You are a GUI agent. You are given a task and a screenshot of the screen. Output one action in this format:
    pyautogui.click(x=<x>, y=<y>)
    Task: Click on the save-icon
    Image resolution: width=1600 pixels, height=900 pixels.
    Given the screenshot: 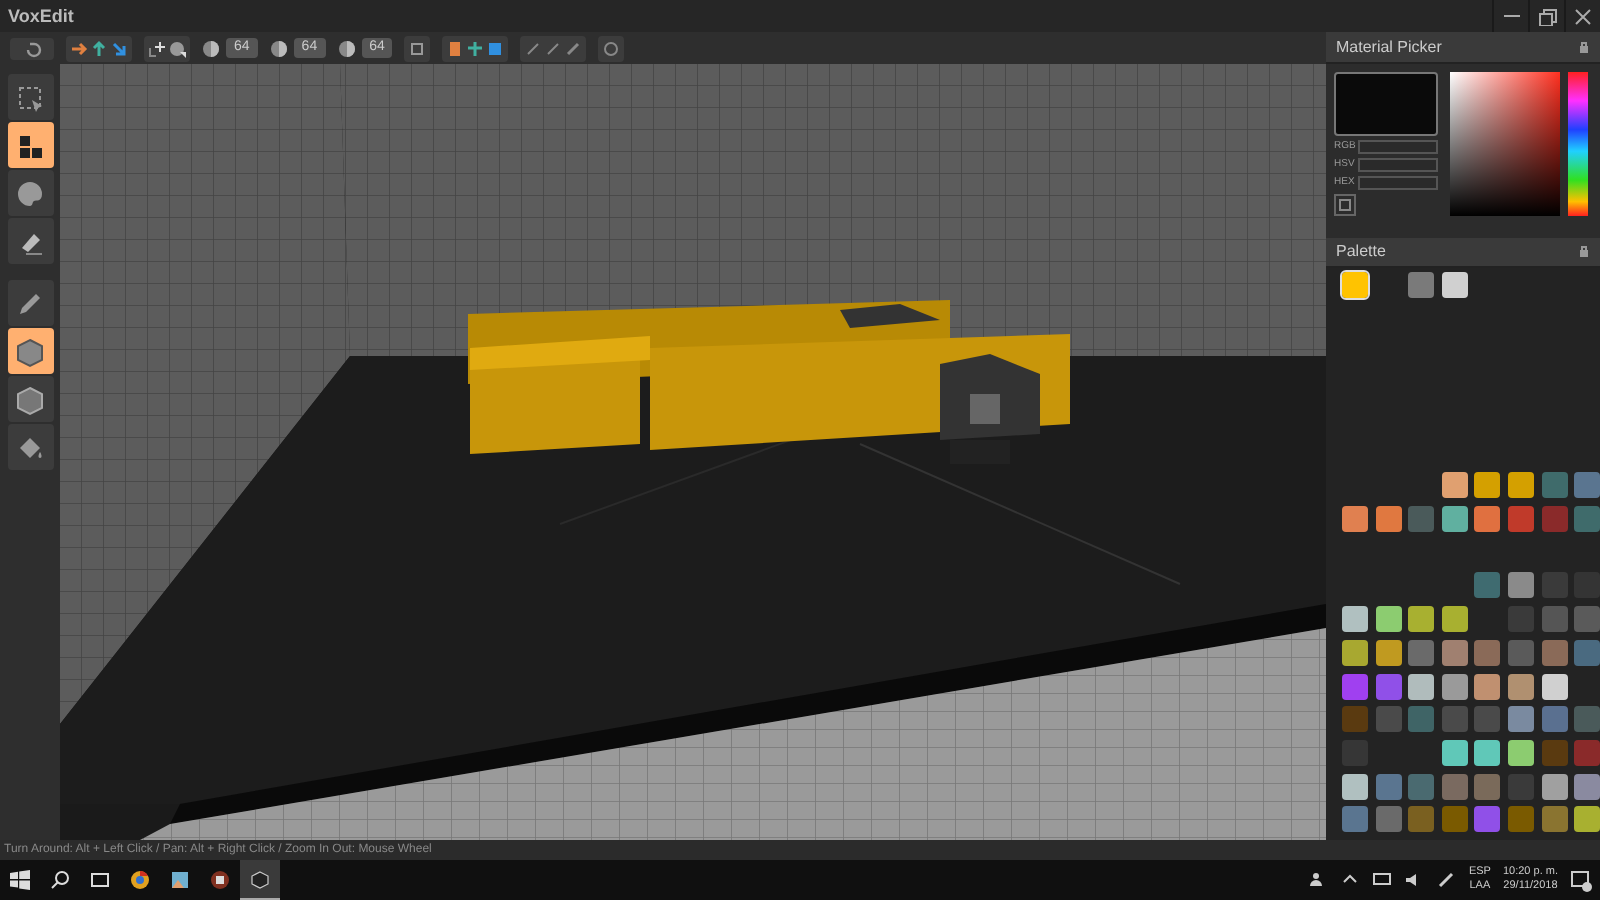 What is the action you would take?
    pyautogui.click(x=1345, y=204)
    